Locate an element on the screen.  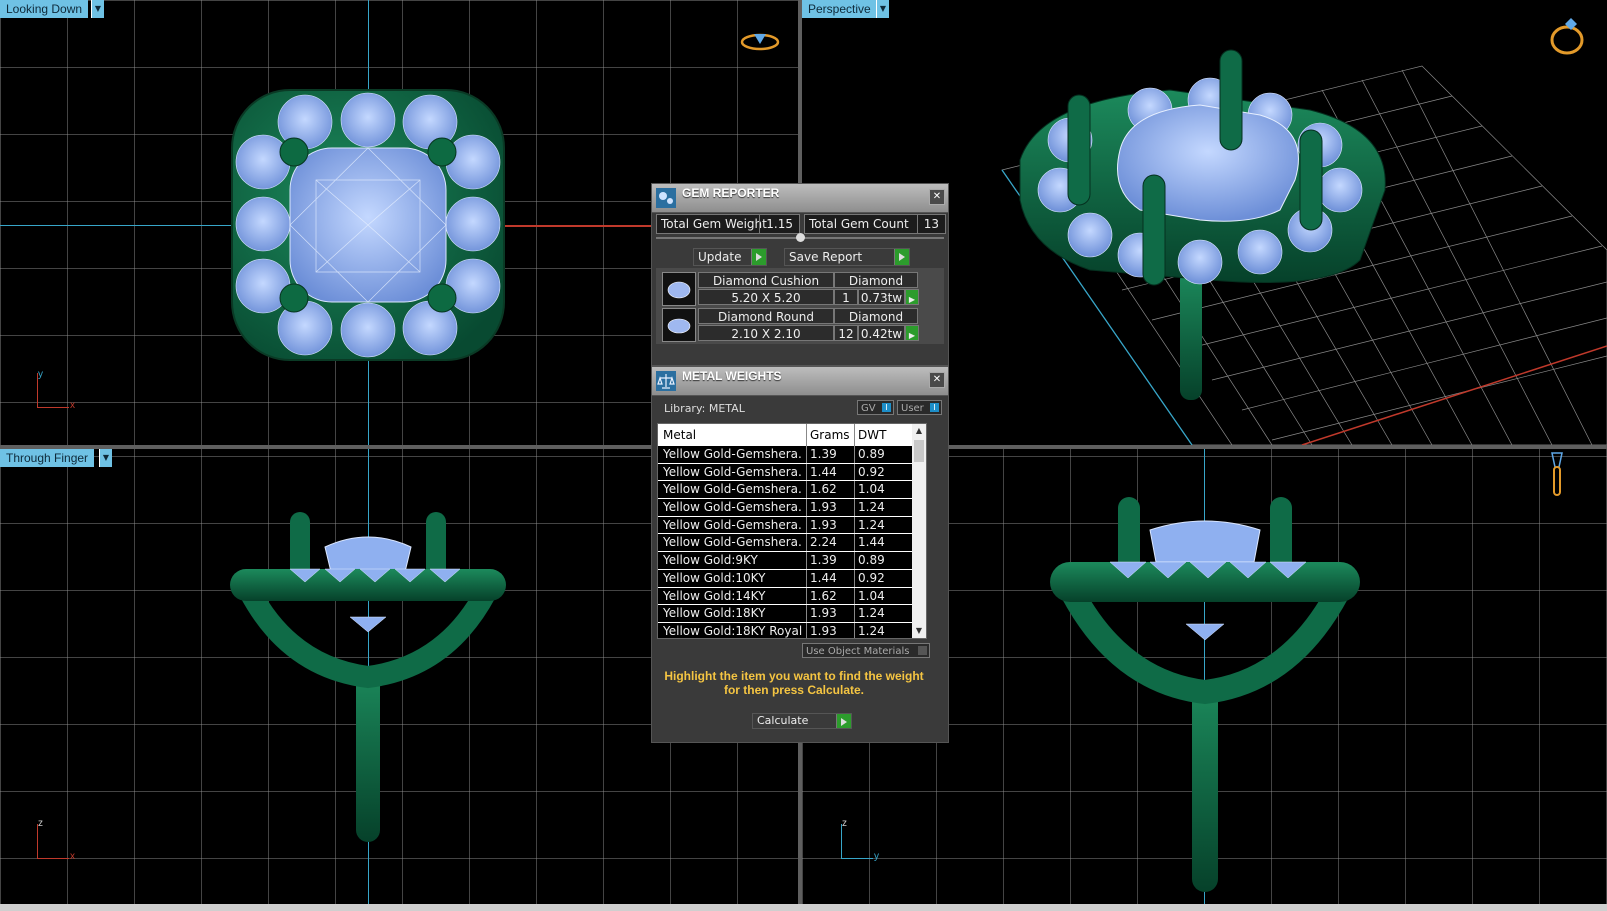
calculate-button: Calculate is located at coordinates (802, 721).